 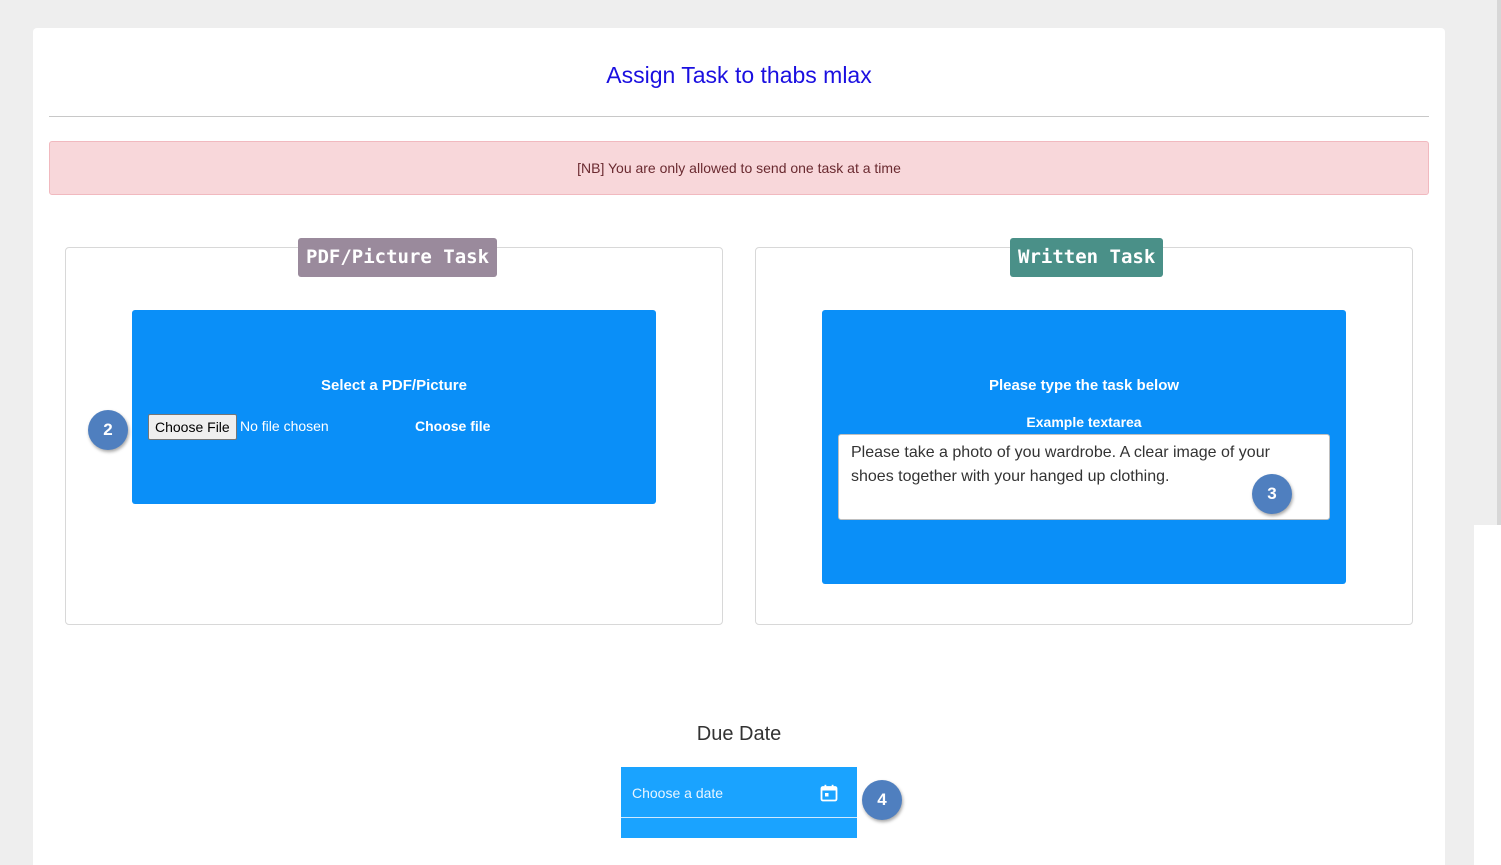 What do you see at coordinates (1084, 422) in the screenshot?
I see `textarea-label: Example textarea` at bounding box center [1084, 422].